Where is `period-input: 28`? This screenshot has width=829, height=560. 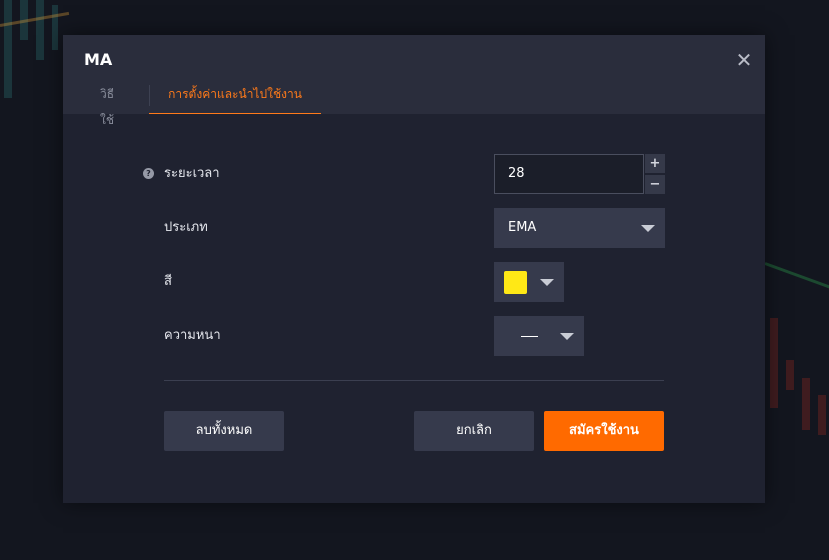 period-input: 28 is located at coordinates (569, 174).